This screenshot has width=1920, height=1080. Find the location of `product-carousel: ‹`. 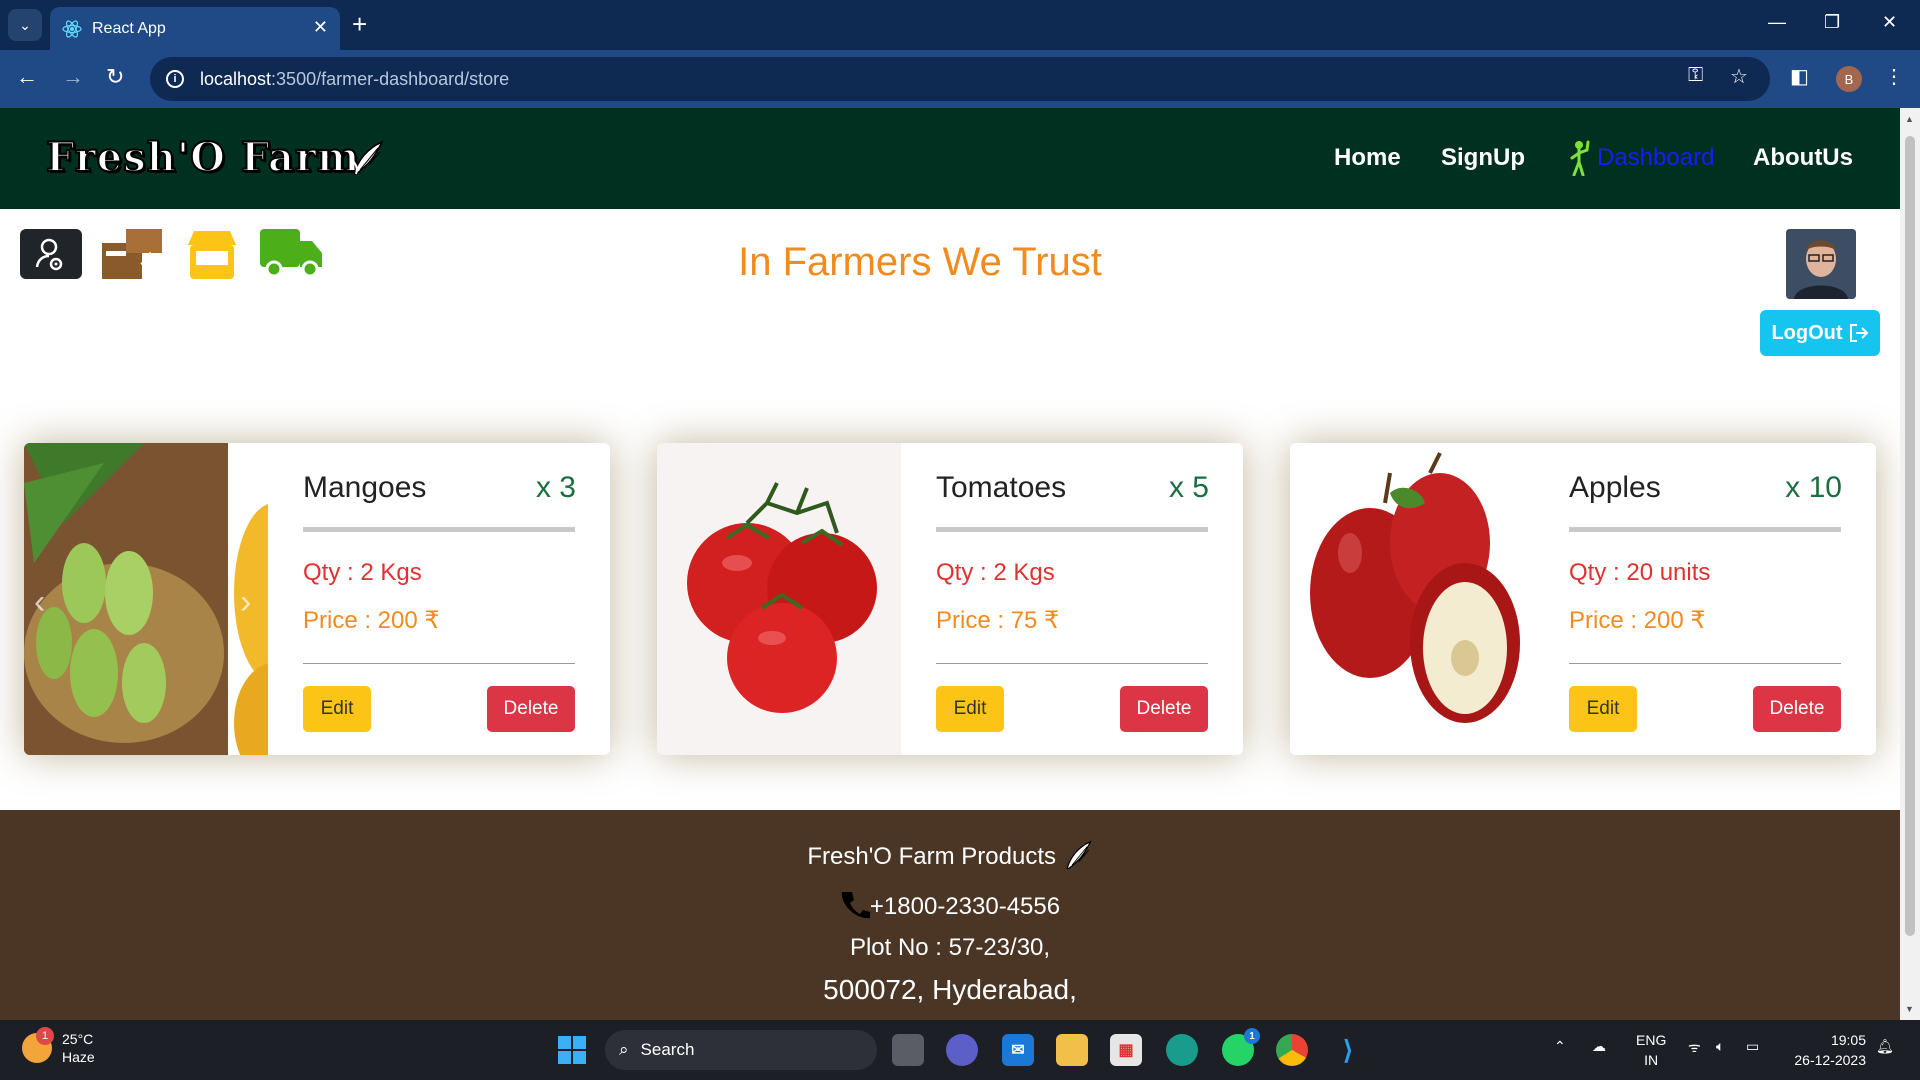

product-carousel: ‹ is located at coordinates (1412, 599).